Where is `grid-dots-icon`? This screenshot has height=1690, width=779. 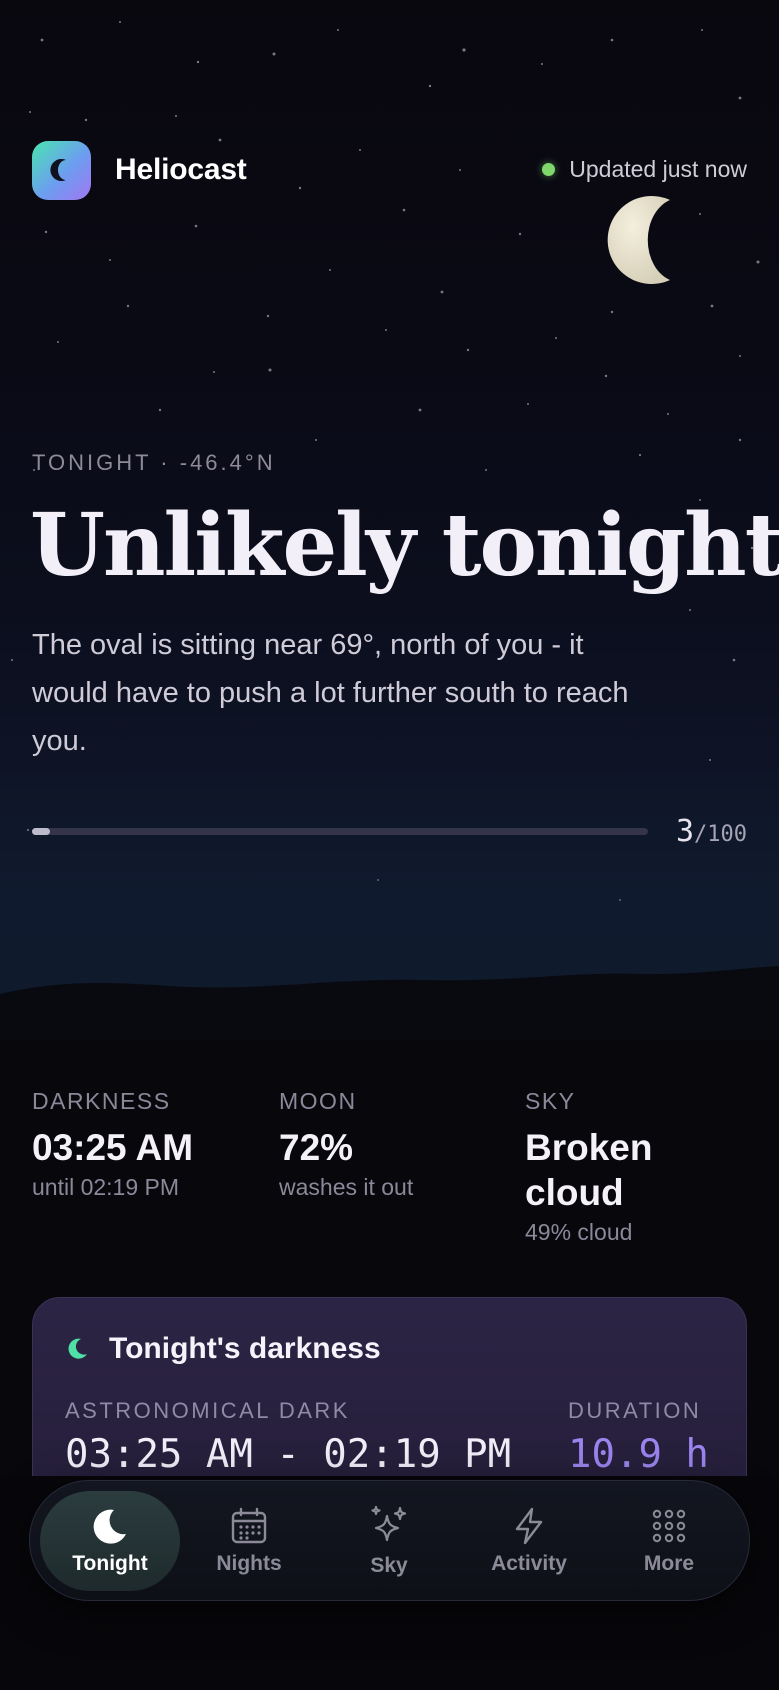
grid-dots-icon is located at coordinates (669, 1526).